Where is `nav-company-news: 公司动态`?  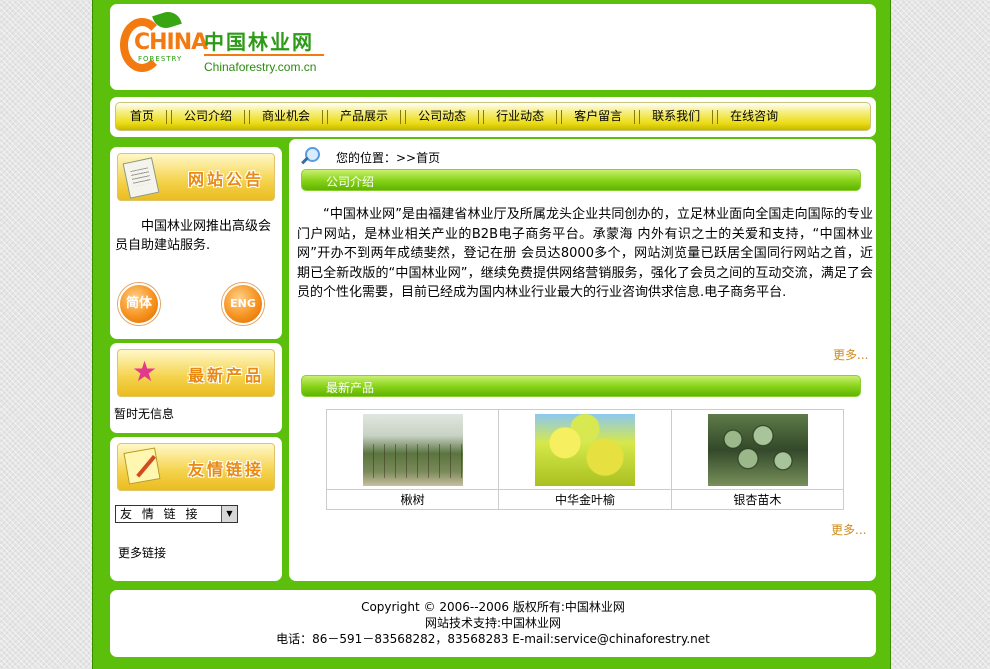
nav-company-news: 公司动态 is located at coordinates (442, 116).